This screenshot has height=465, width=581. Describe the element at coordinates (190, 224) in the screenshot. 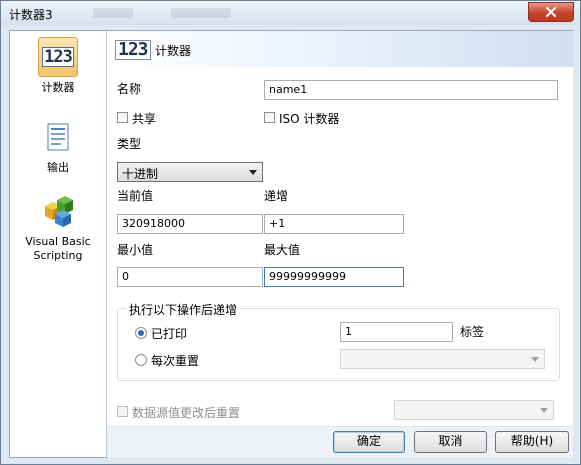

I see `current-value-field: 320918000` at that location.